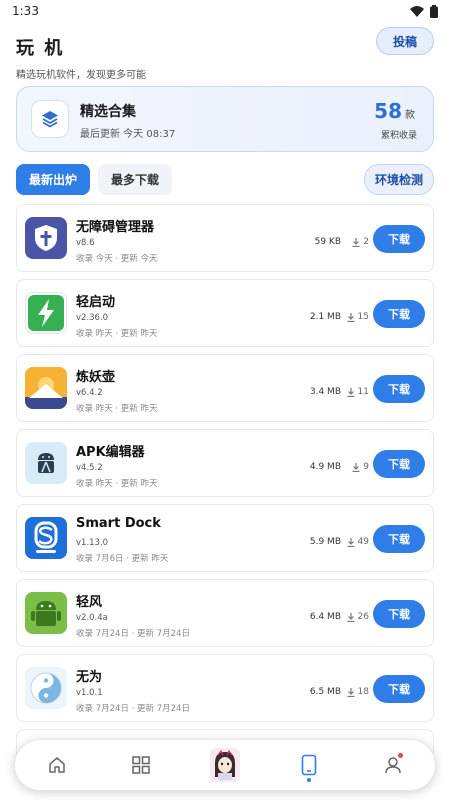 The height and width of the screenshot is (800, 450). I want to click on yin-yang-icon, so click(46, 688).